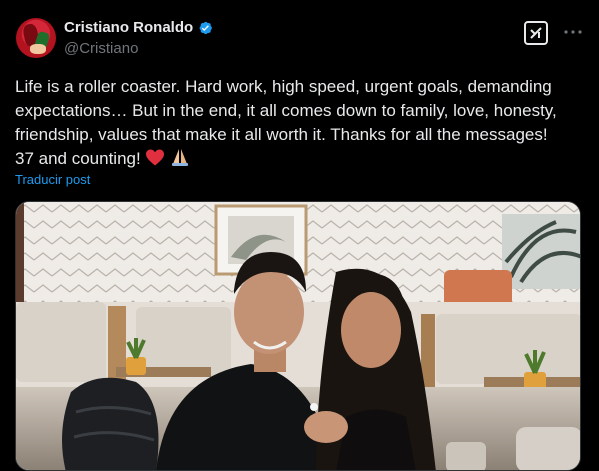  Describe the element at coordinates (78, 158) in the screenshot. I see `tweet-text-line: 37 and counting!` at that location.